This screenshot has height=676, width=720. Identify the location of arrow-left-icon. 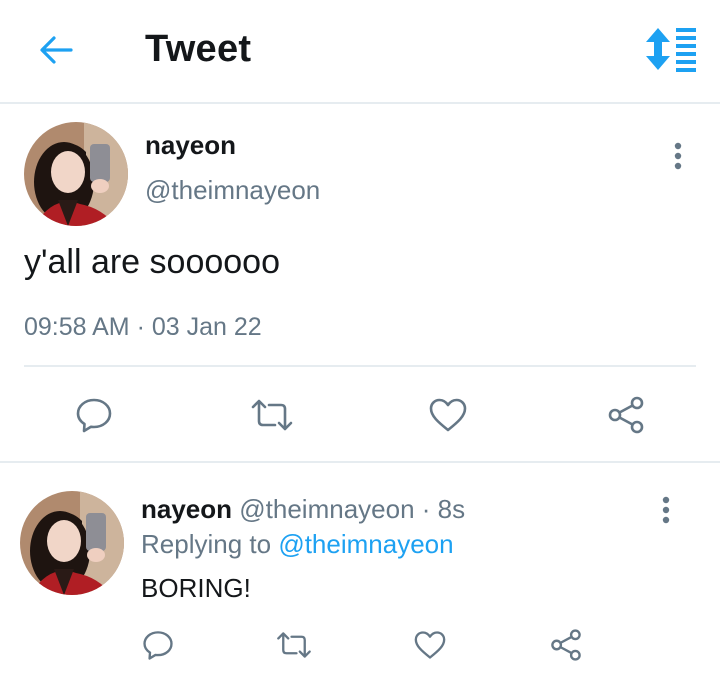
(56, 50).